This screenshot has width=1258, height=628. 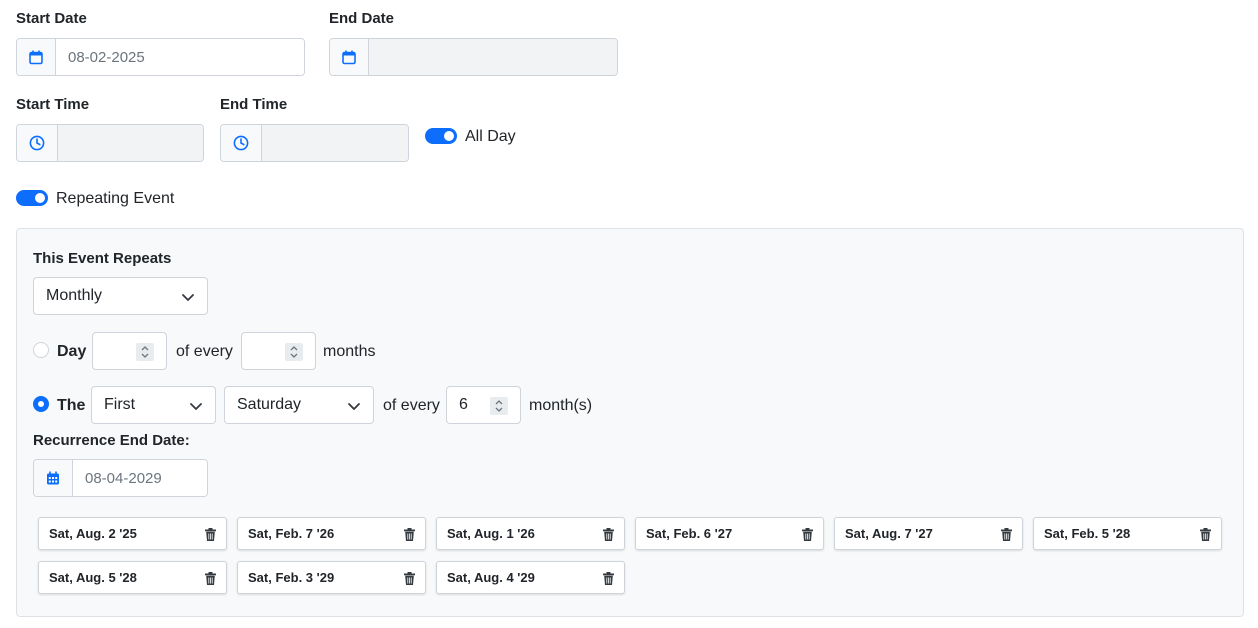 What do you see at coordinates (72, 351) in the screenshot?
I see `day-option-label: Day` at bounding box center [72, 351].